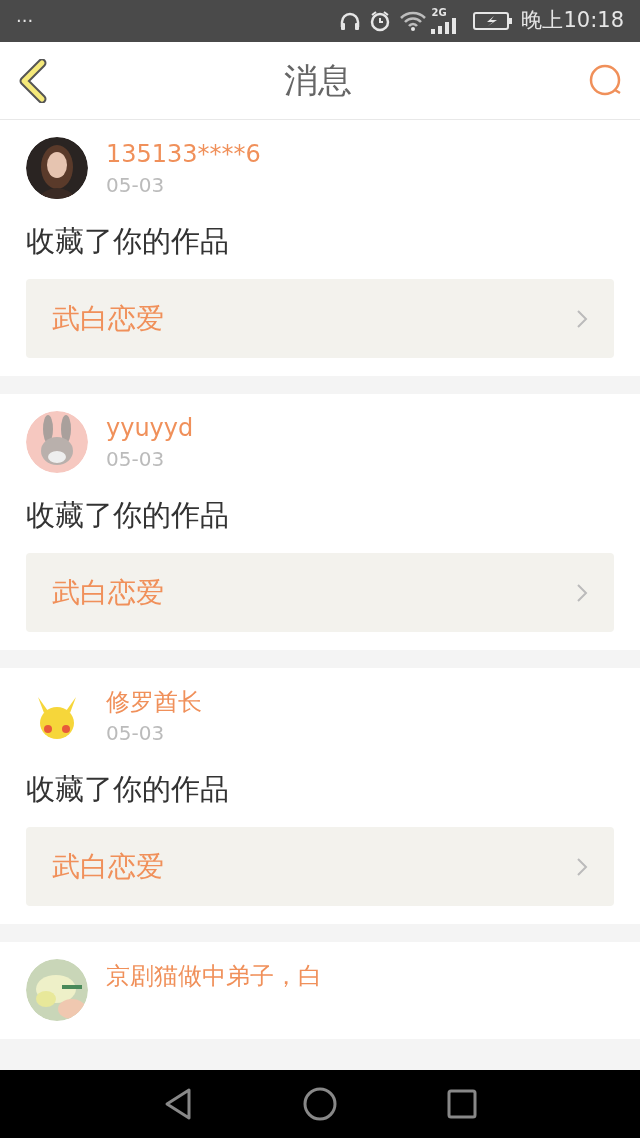 The image size is (640, 1138). What do you see at coordinates (493, 21) in the screenshot?
I see `battery-charging-icon` at bounding box center [493, 21].